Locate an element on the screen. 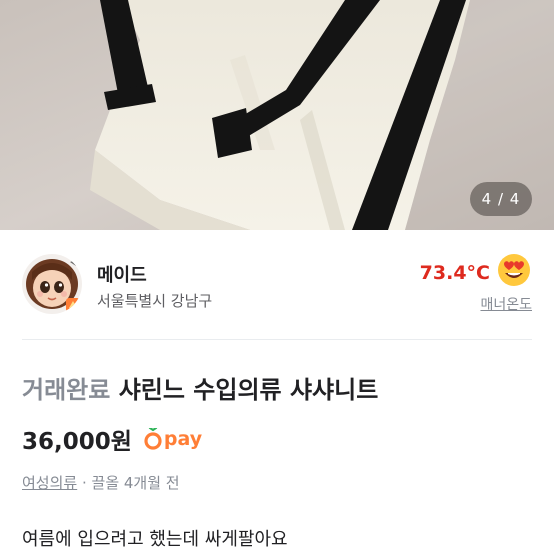  seller-region: 서울특별시 강남구 is located at coordinates (155, 301).